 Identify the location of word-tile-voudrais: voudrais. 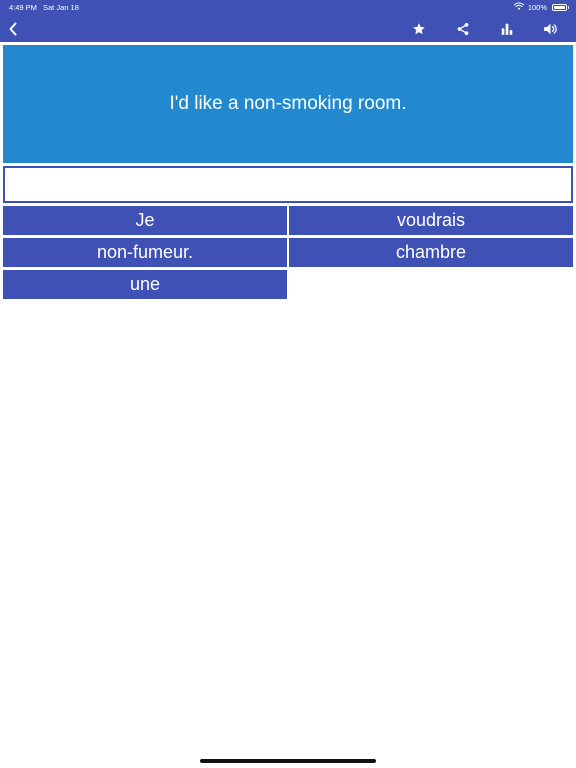
(431, 220).